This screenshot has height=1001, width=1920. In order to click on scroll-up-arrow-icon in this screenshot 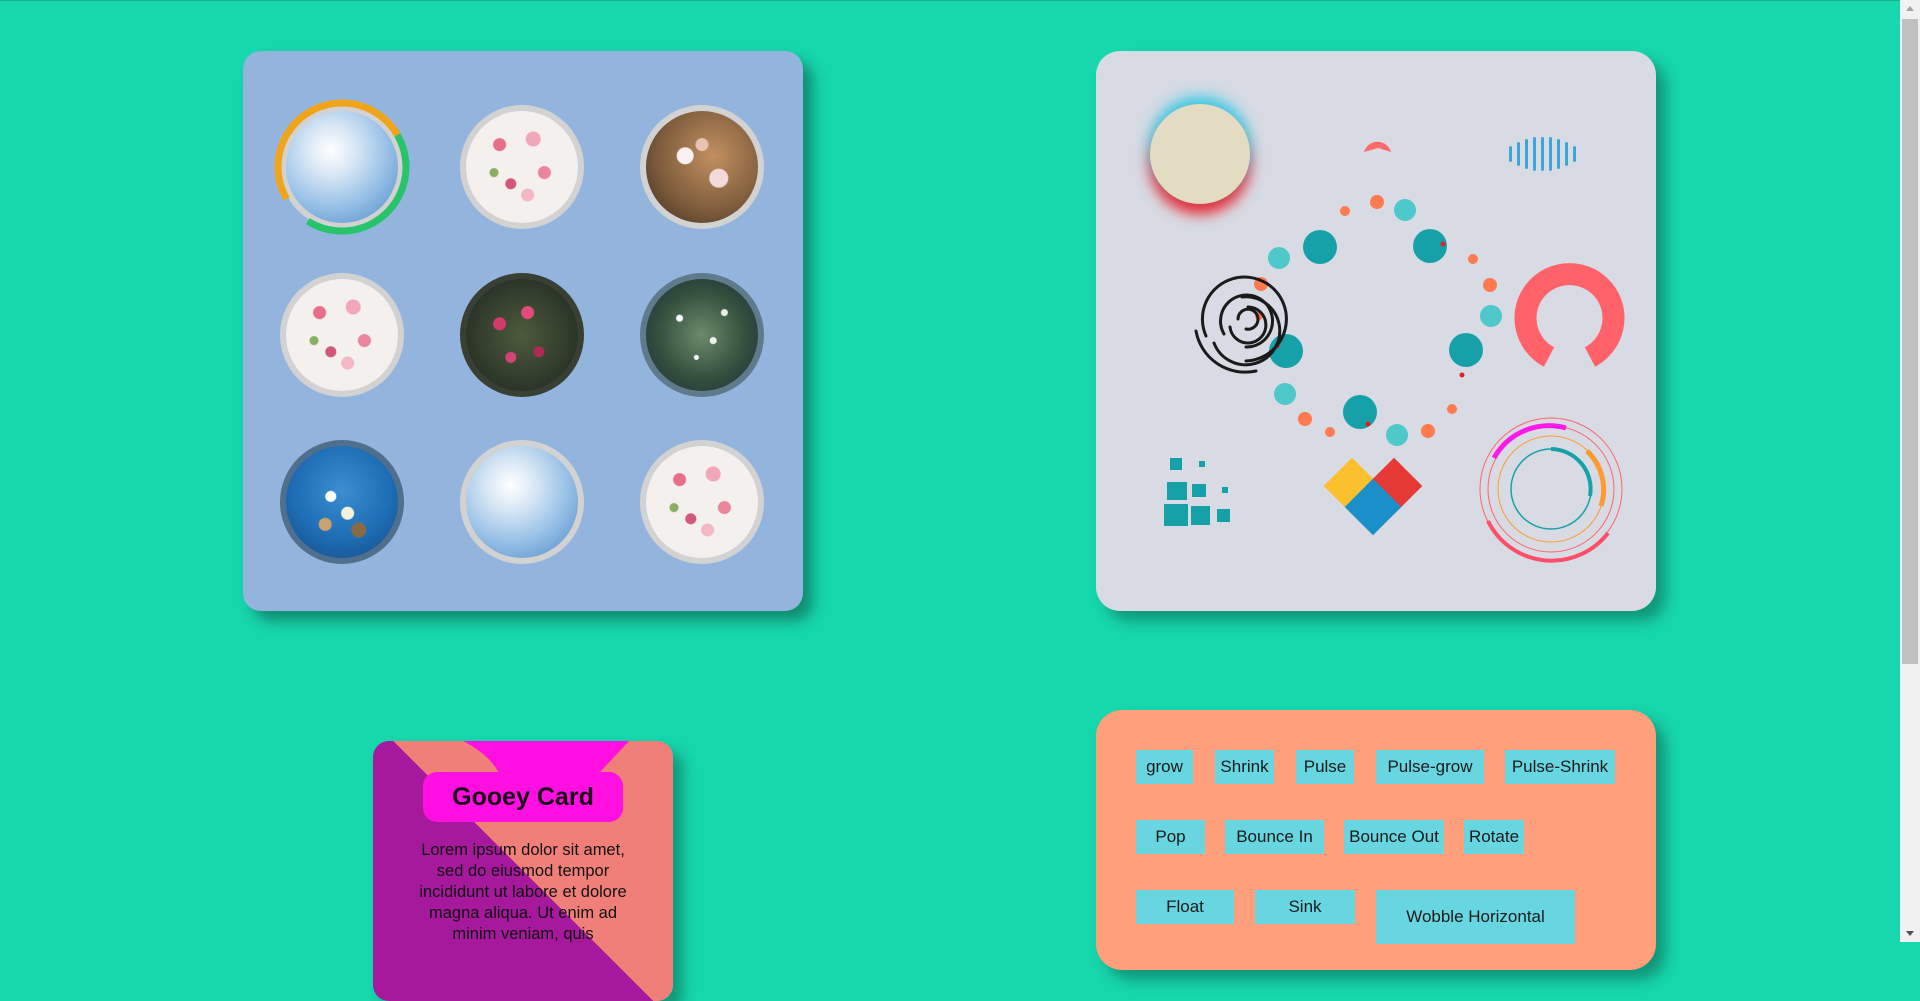, I will do `click(1910, 8)`.